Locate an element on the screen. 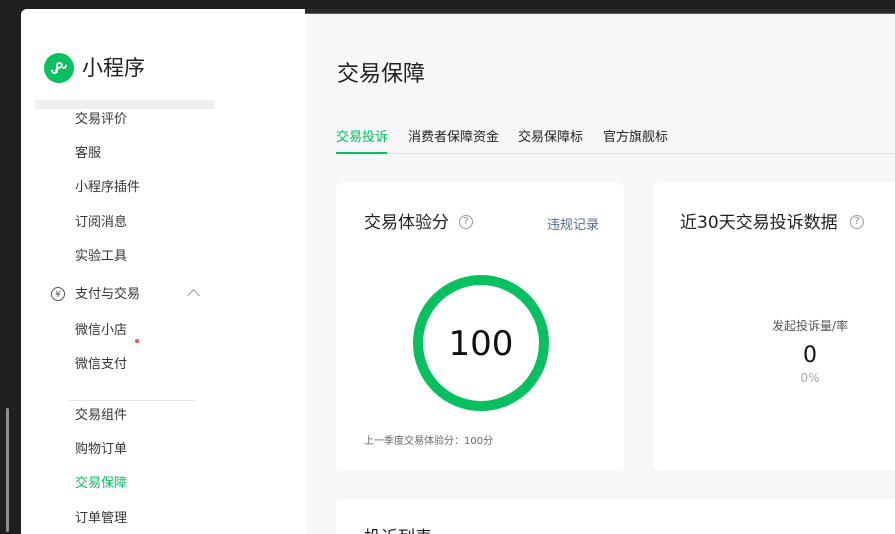  sidebar-item-order-management: 订单管理 is located at coordinates (101, 519).